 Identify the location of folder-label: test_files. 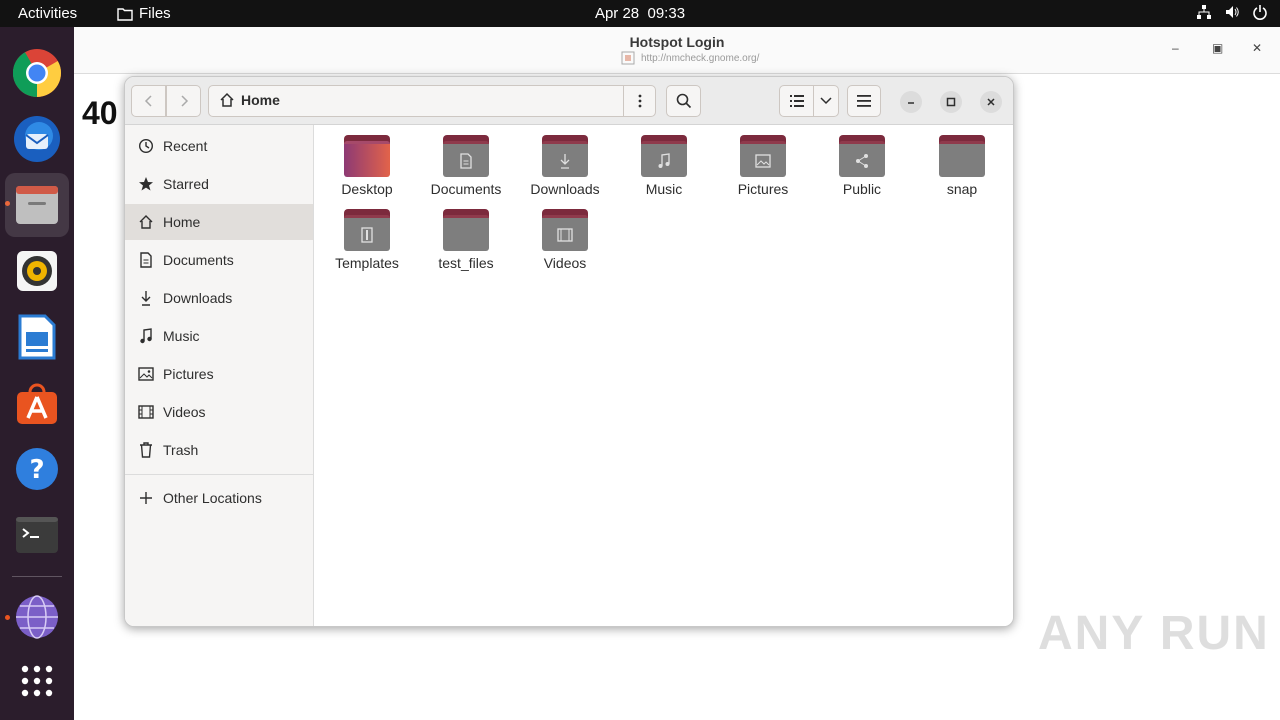
(466, 263).